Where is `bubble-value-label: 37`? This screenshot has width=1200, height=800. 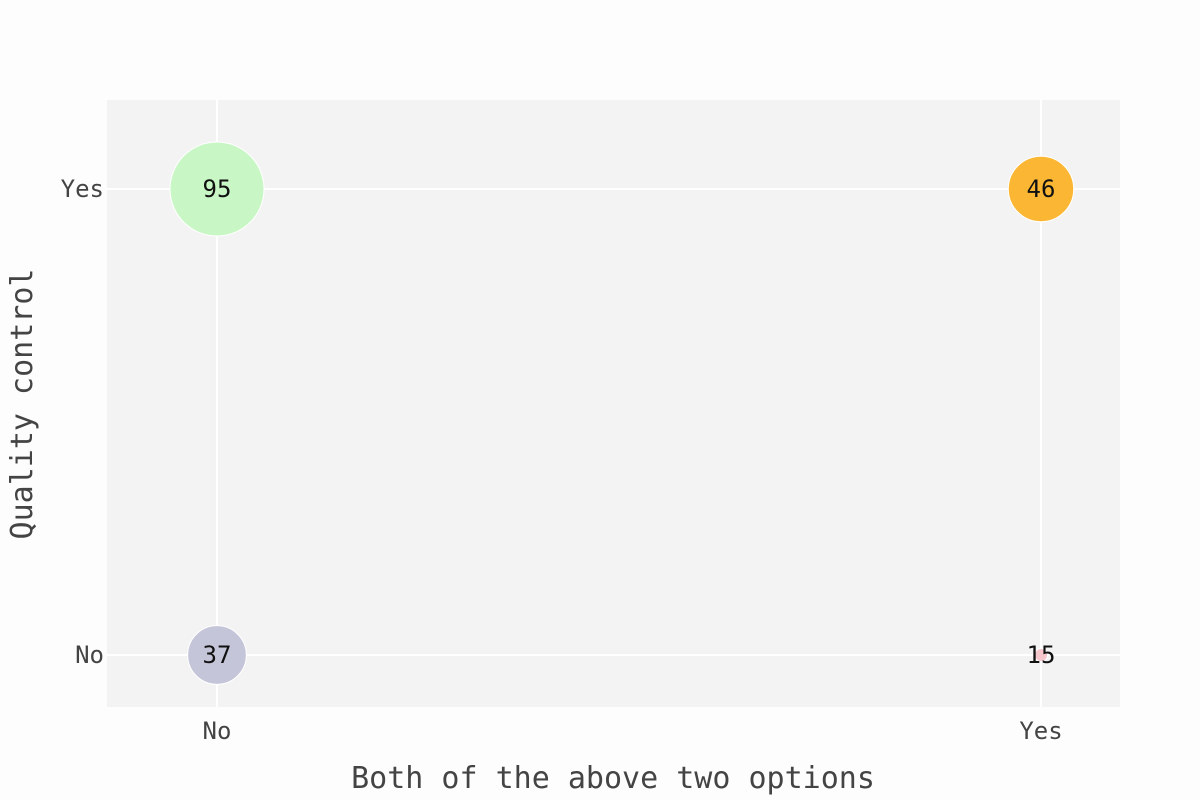
bubble-value-label: 37 is located at coordinates (217, 655).